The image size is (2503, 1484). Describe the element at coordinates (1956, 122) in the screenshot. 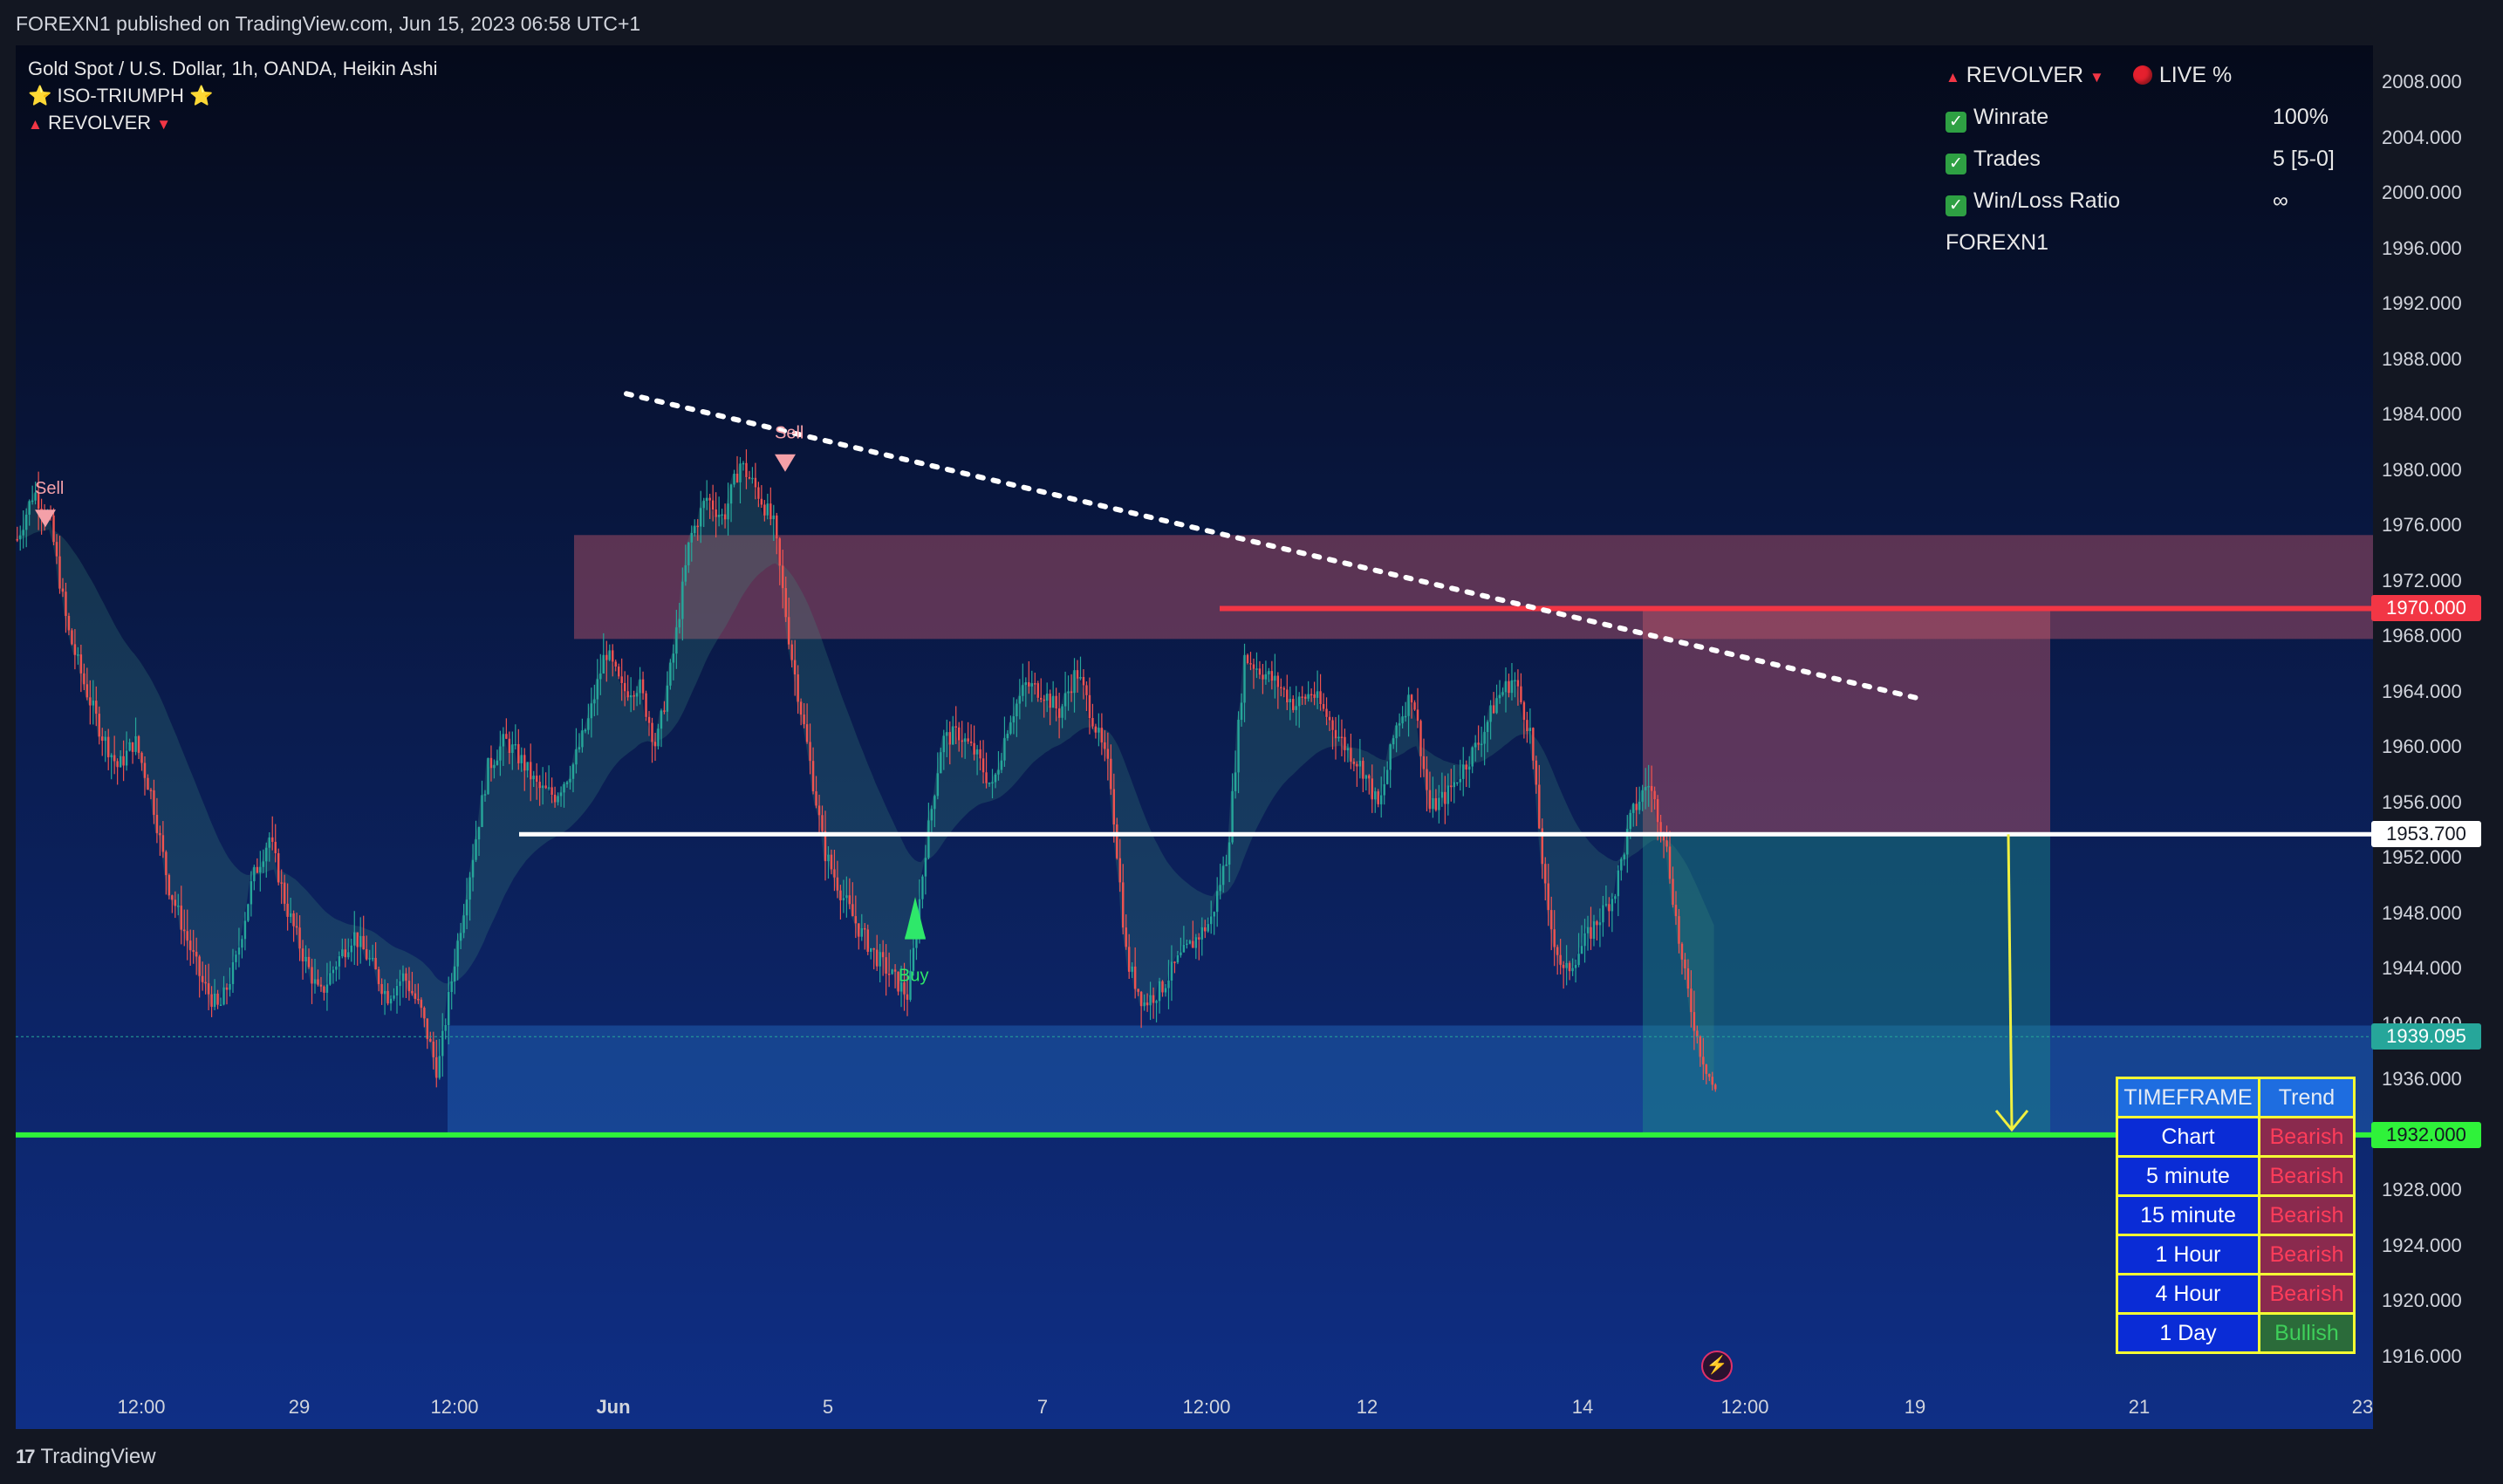

I see `check-icon: ✓` at that location.